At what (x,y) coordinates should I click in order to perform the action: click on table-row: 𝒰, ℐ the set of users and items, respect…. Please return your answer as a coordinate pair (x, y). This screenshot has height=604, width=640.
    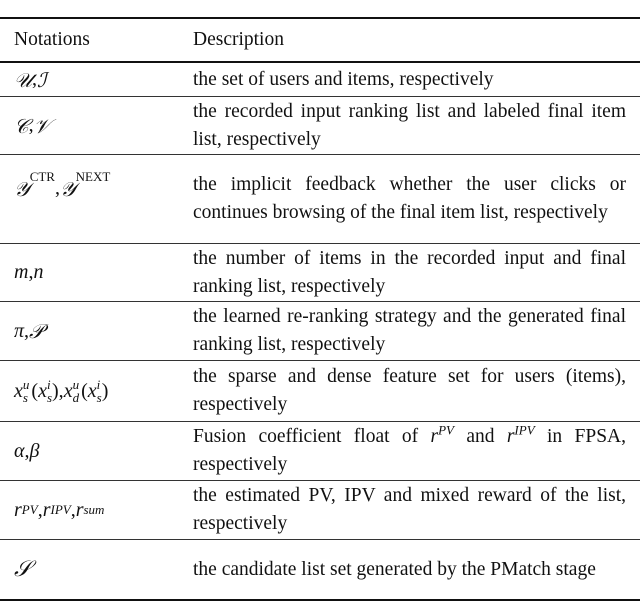
    Looking at the image, I should click on (320, 79).